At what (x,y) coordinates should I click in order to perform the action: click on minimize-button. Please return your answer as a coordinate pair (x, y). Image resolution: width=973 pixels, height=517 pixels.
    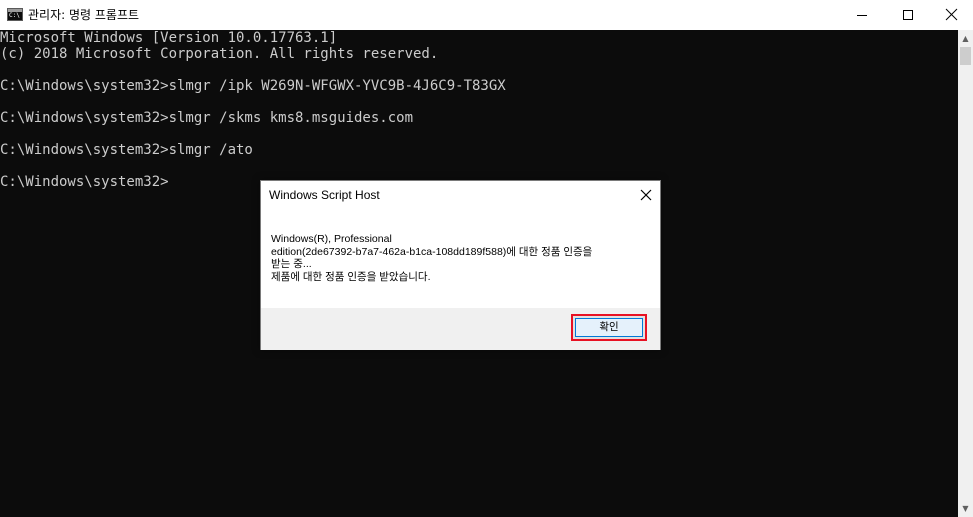
    Looking at the image, I should click on (862, 15).